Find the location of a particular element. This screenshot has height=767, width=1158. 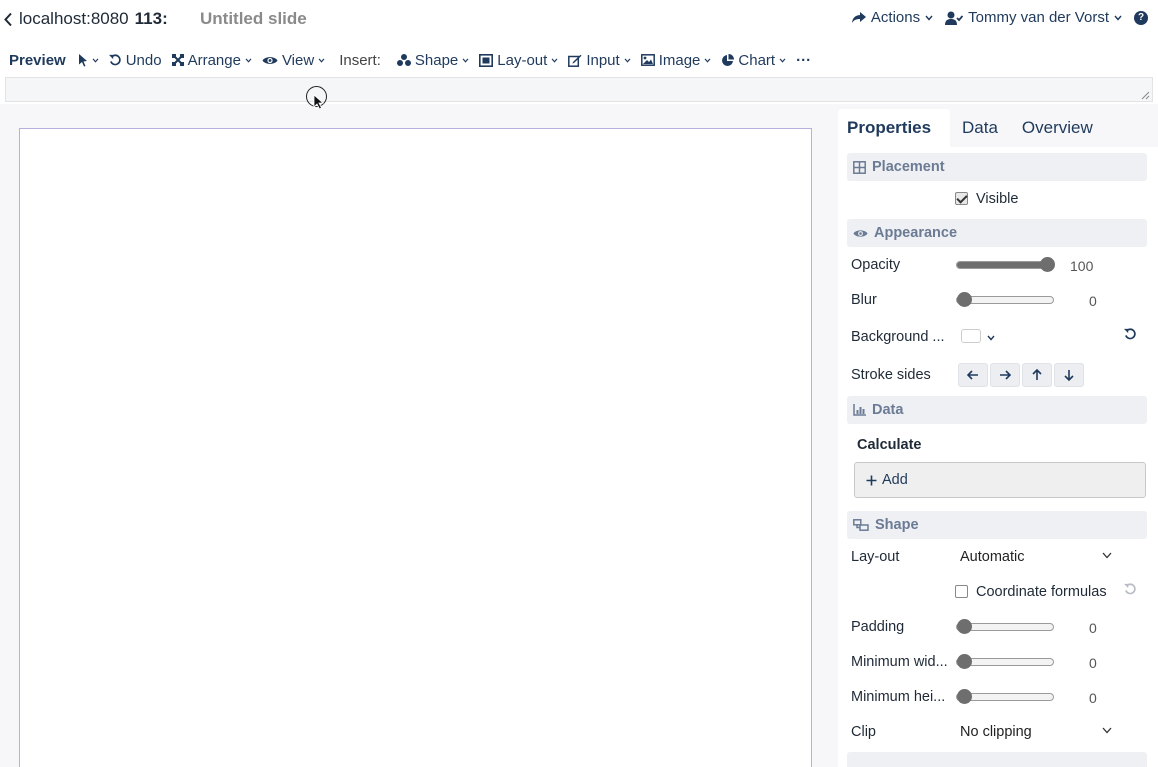

layout-icon is located at coordinates (486, 60).